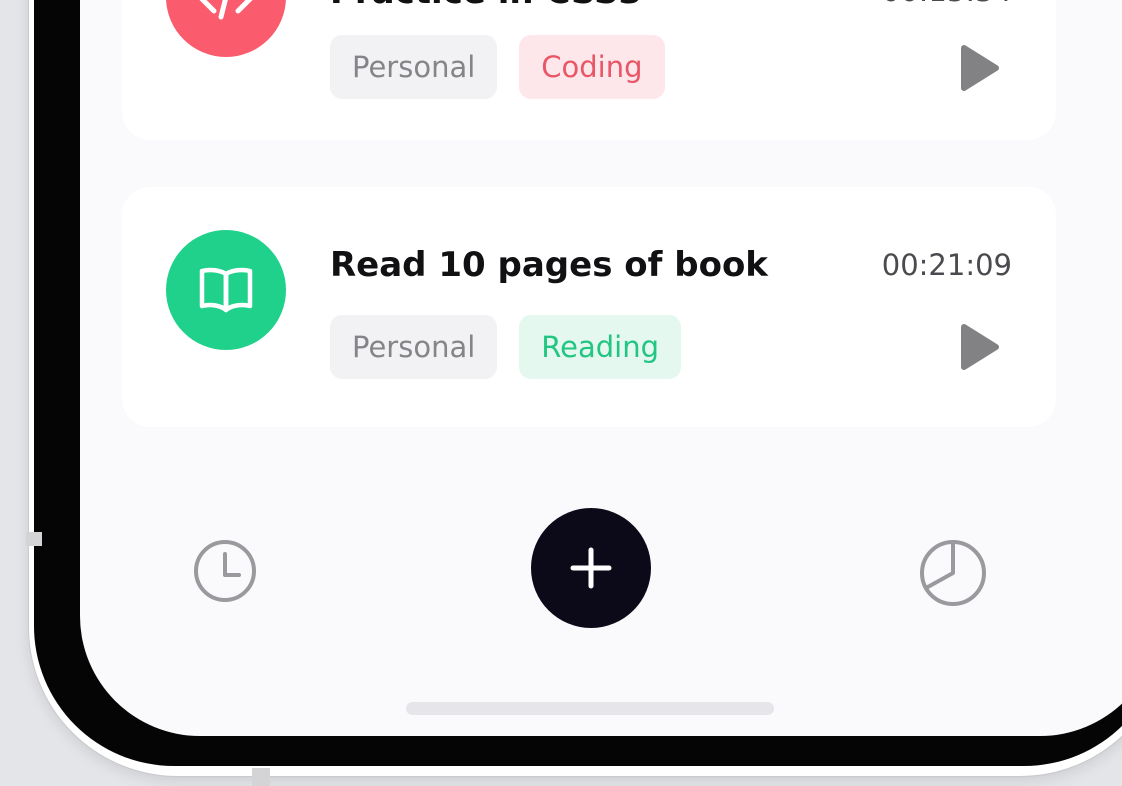  I want to click on task-tags: Personal Coding, so click(497, 67).